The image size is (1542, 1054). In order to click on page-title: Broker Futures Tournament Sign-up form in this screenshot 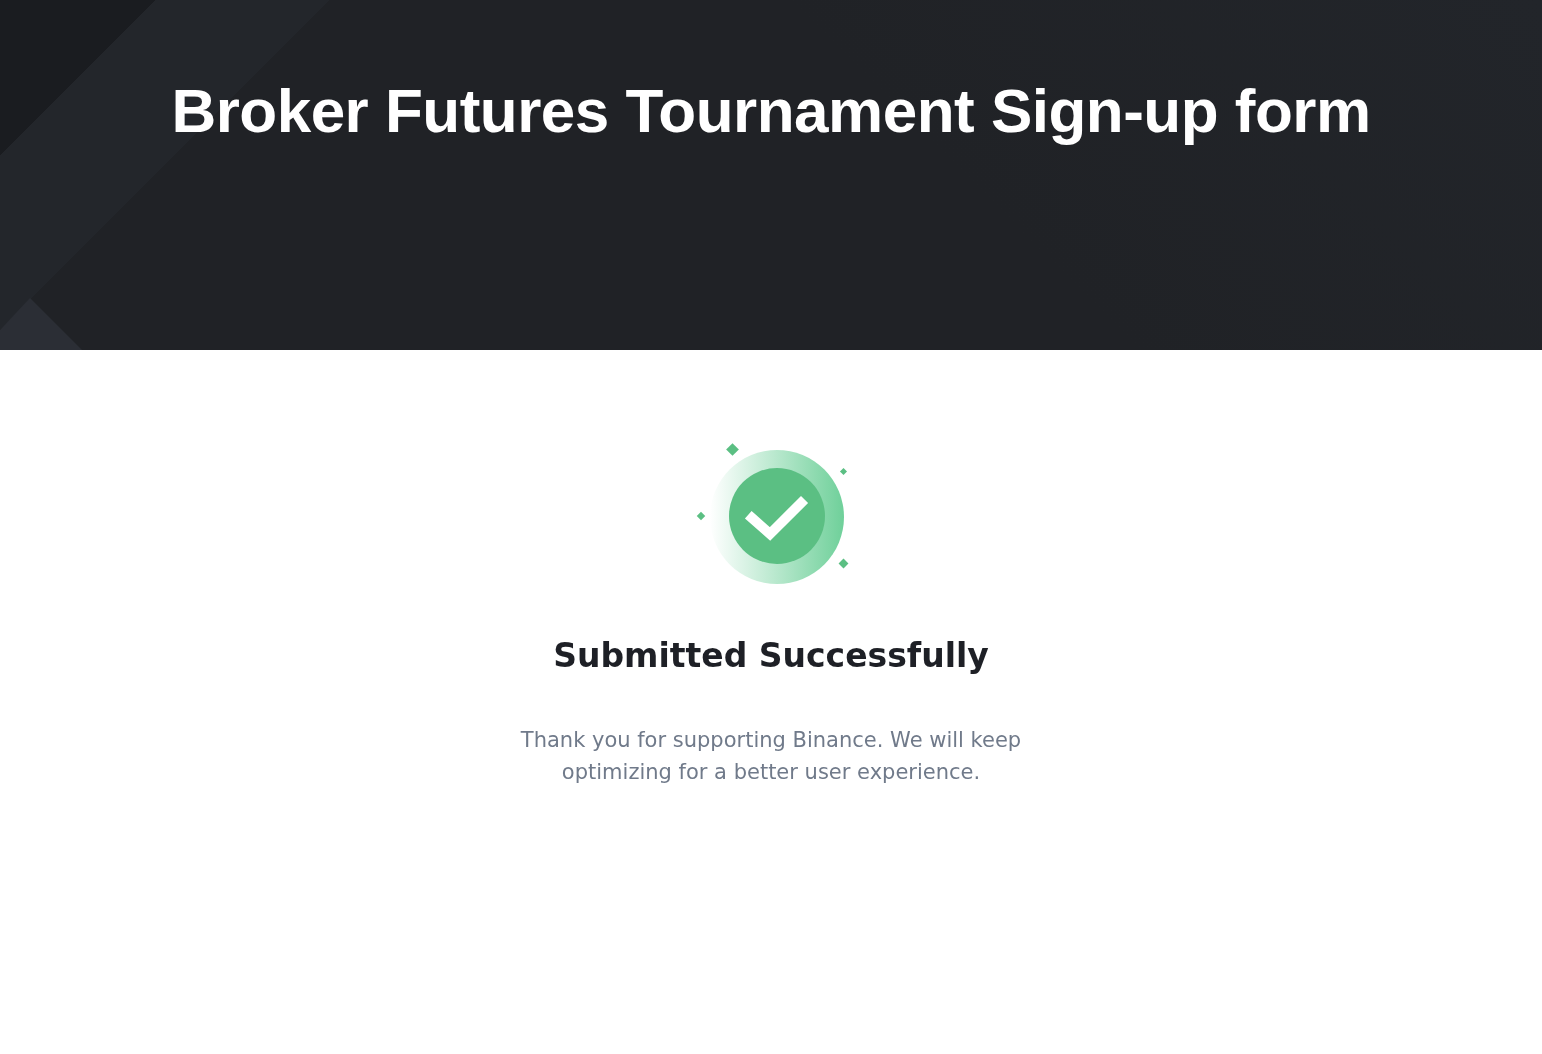, I will do `click(771, 111)`.